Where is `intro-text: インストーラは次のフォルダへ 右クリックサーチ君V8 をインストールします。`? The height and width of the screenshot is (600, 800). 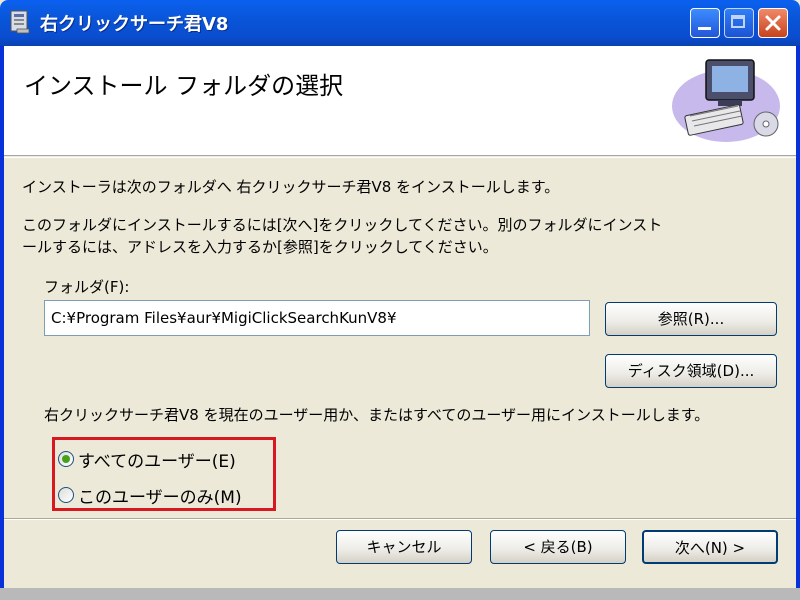 intro-text: インストーラは次のフォルダへ 右クリックサーチ君V8 をインストールします。 is located at coordinates (291, 187).